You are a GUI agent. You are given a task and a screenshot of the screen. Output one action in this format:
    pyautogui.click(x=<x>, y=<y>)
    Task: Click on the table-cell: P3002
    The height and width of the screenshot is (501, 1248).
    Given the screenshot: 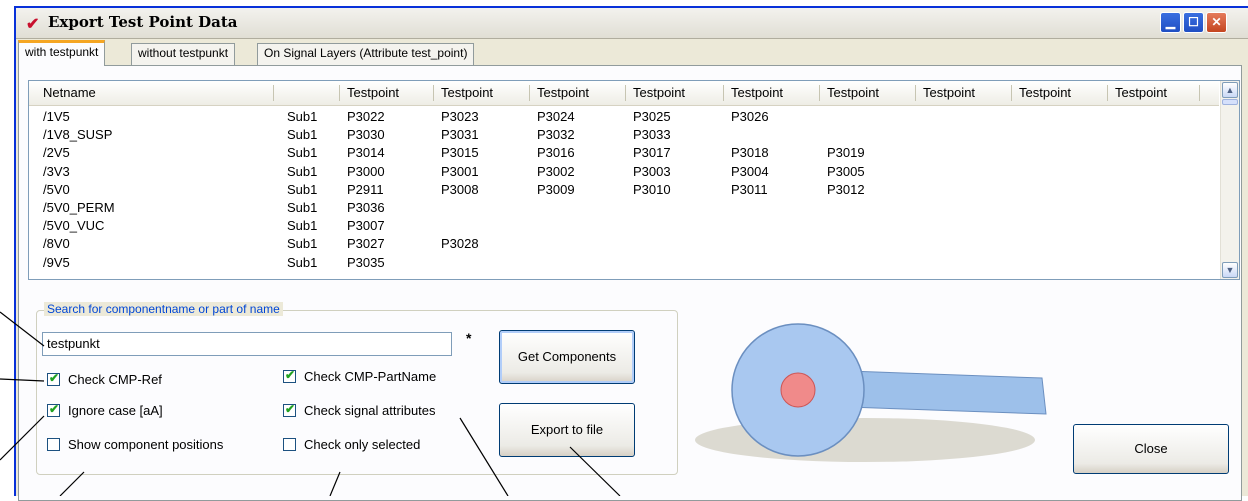 What is the action you would take?
    pyautogui.click(x=556, y=171)
    